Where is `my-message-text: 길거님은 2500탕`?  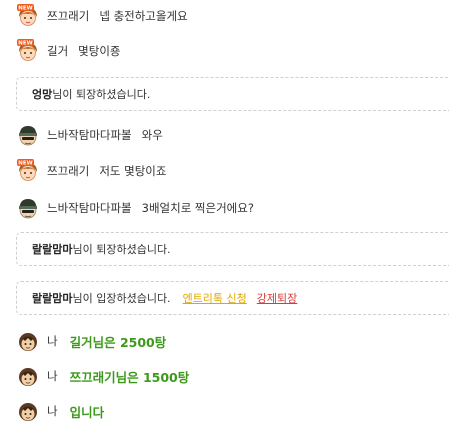 my-message-text: 길거님은 2500탕 is located at coordinates (118, 342).